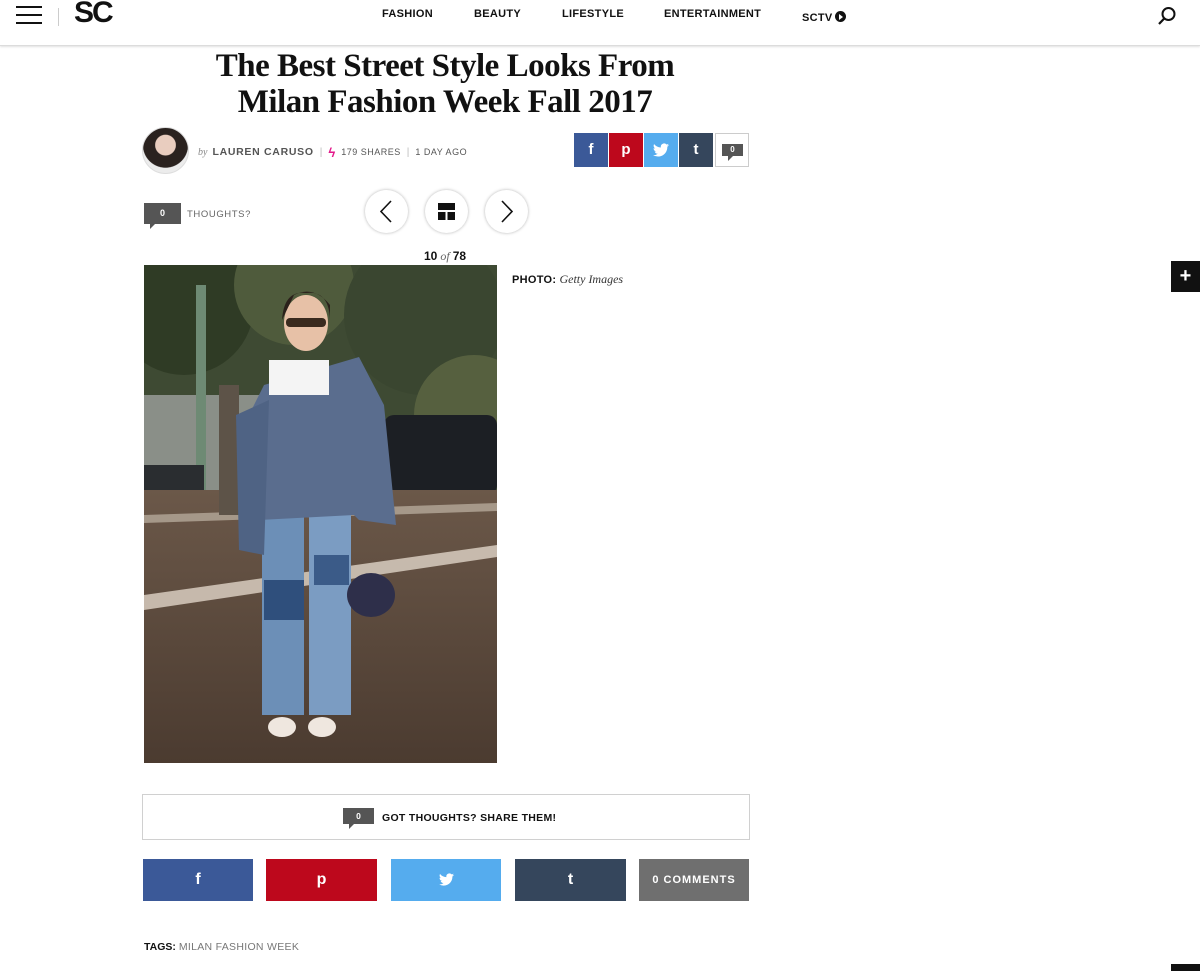 The image size is (1200, 971). What do you see at coordinates (1185, 967) in the screenshot?
I see `corner-tab` at bounding box center [1185, 967].